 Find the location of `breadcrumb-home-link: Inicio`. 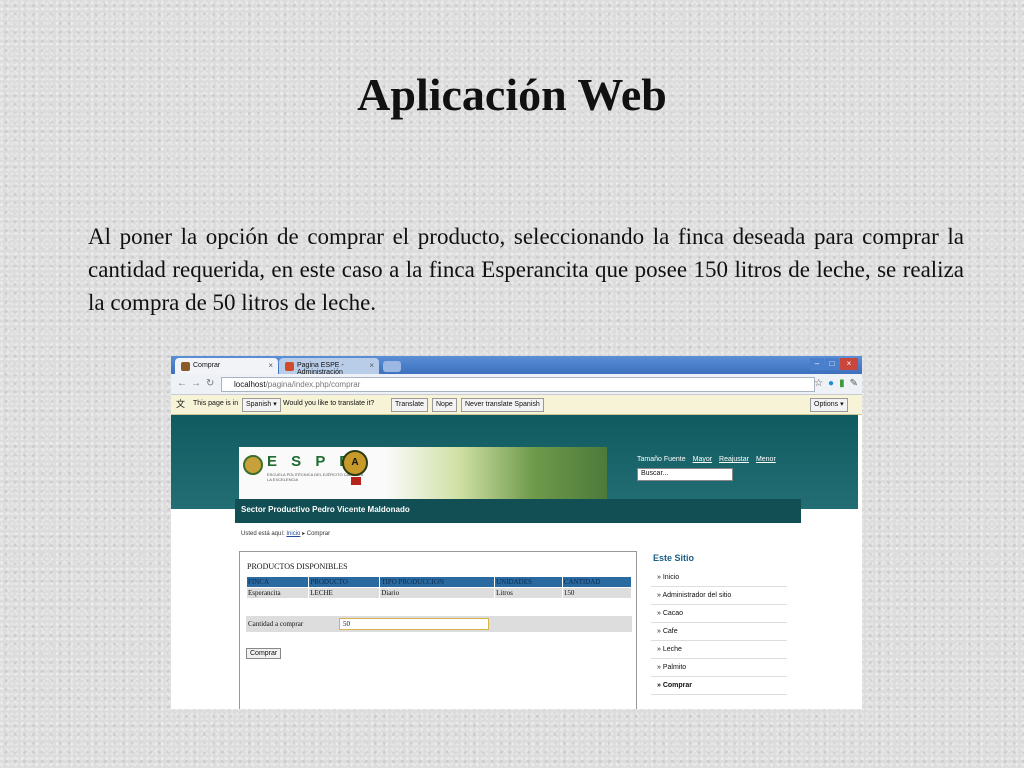

breadcrumb-home-link: Inicio is located at coordinates (293, 534).